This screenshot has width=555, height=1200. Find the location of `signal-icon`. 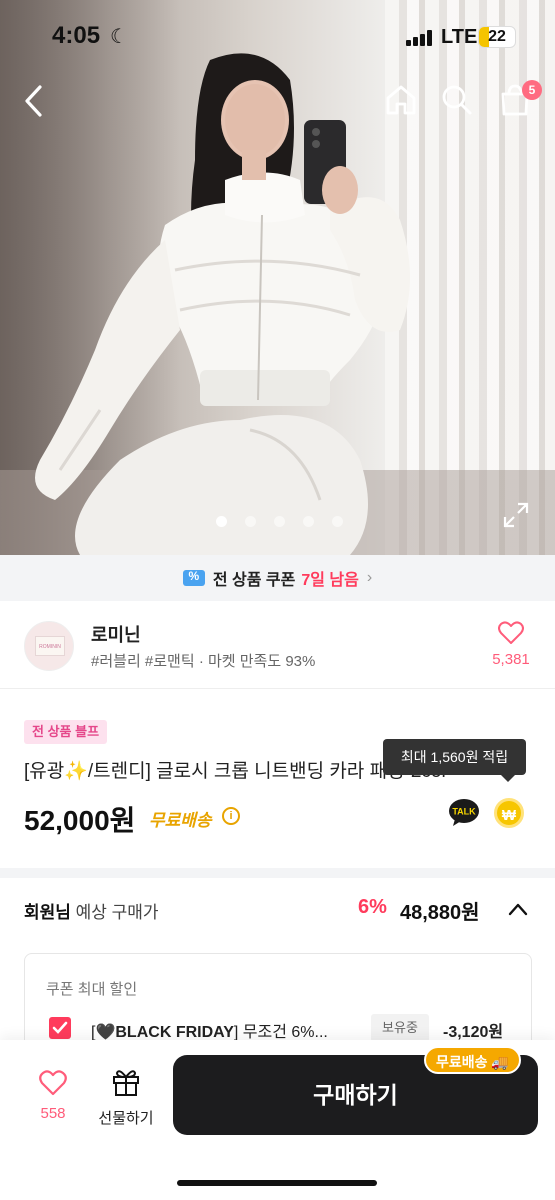

signal-icon is located at coordinates (421, 38).